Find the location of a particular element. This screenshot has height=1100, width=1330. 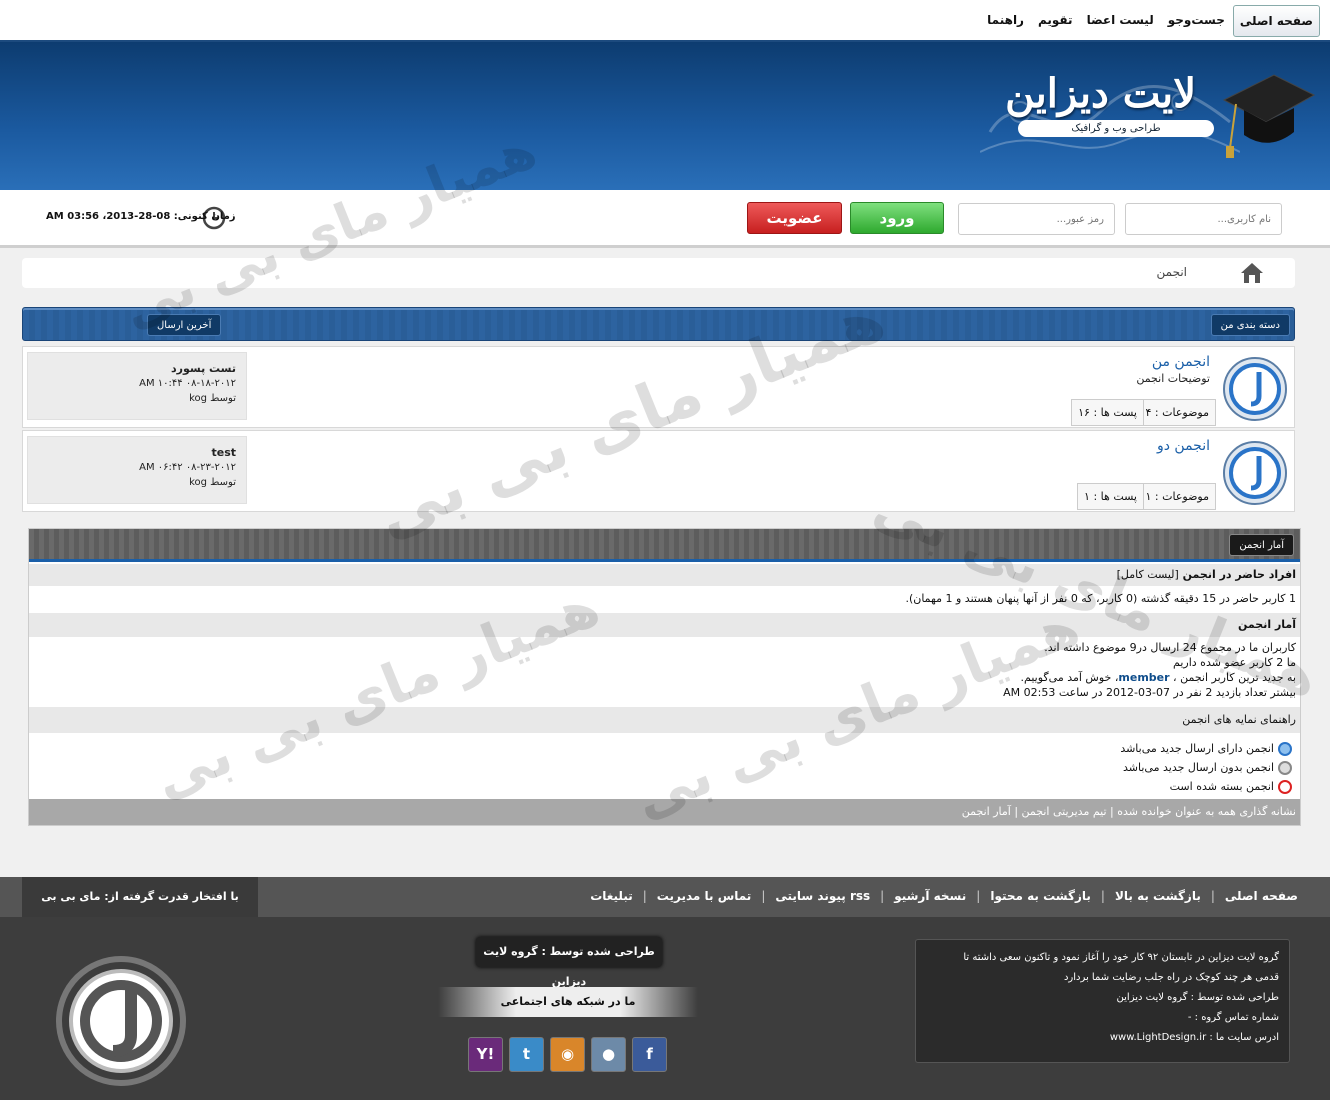

footer-nav-contact: تماس با مدیریت is located at coordinates (704, 896).